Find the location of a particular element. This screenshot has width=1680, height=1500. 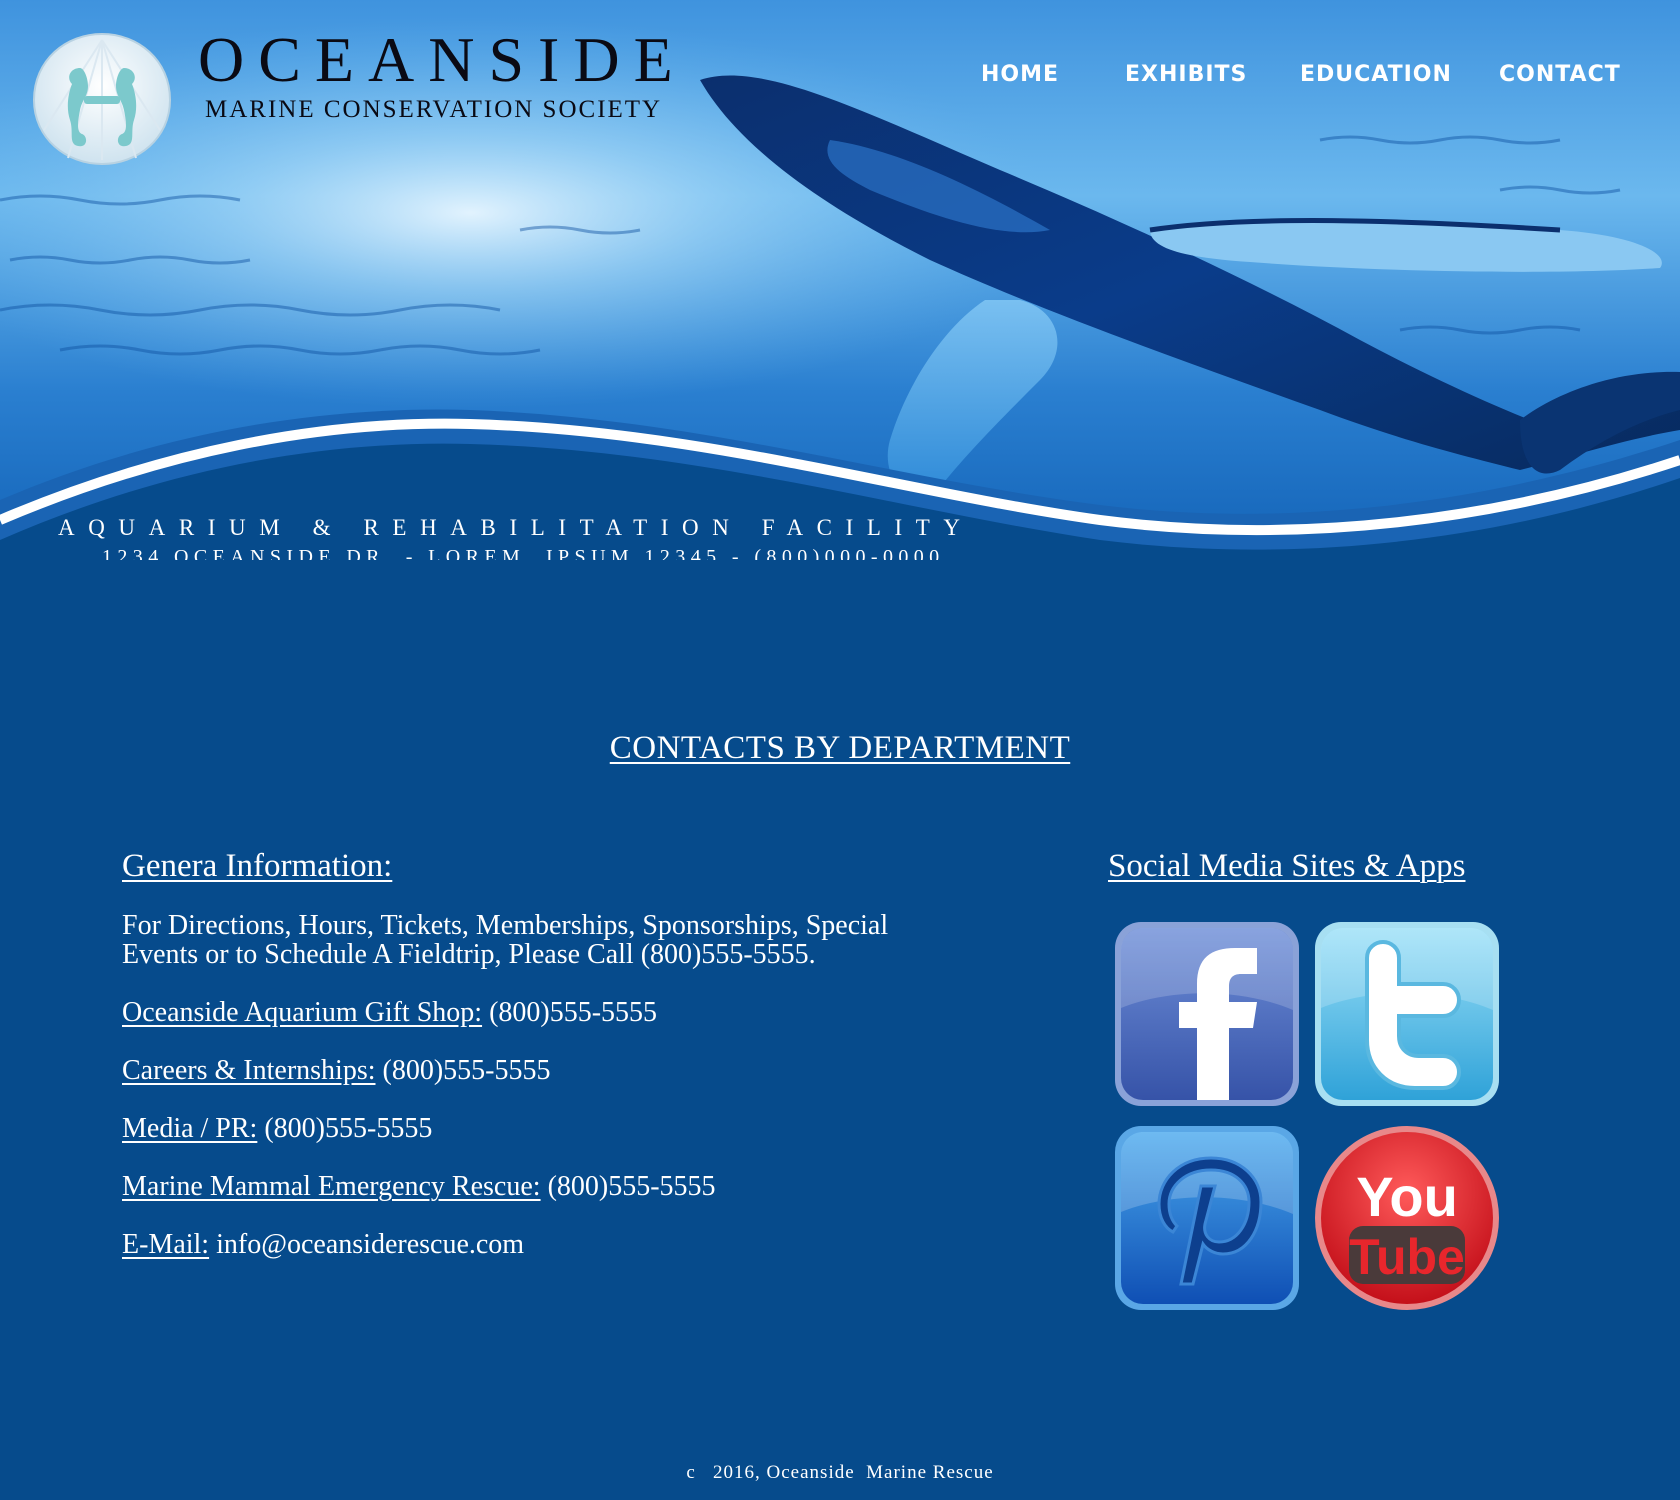

facebook-icon is located at coordinates (1207, 1014).